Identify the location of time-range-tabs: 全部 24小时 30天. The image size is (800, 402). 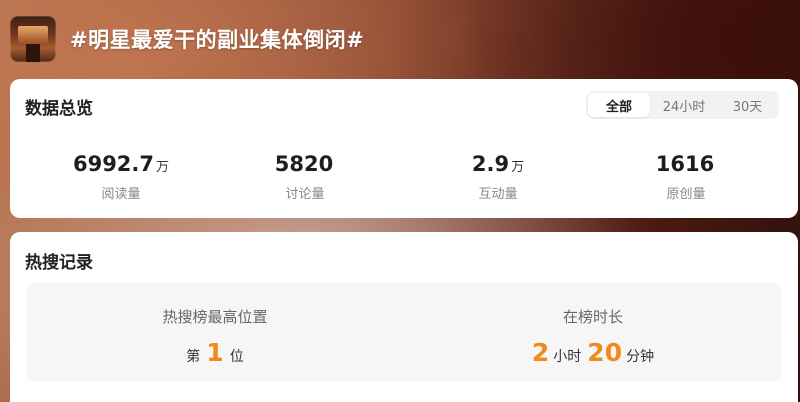
(682, 105).